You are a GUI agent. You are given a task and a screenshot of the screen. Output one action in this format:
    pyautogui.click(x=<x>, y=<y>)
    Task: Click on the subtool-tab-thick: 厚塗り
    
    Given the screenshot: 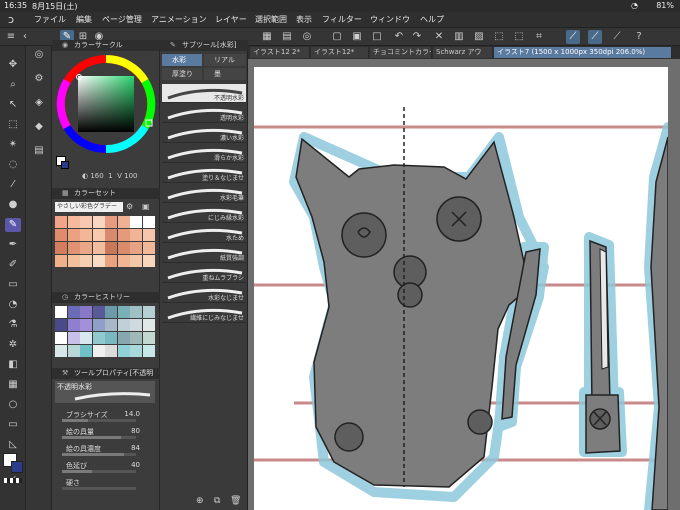 What is the action you would take?
    pyautogui.click(x=182, y=74)
    